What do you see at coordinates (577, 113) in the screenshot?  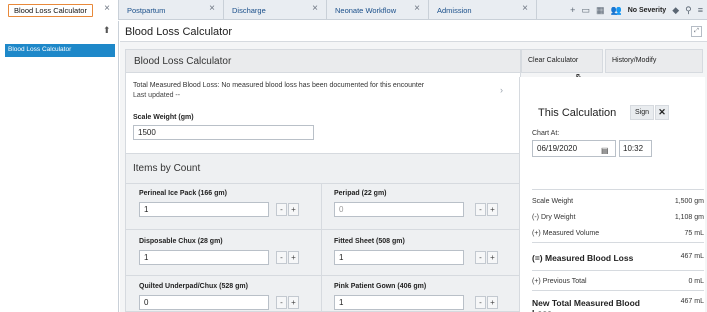 I see `panel-title: This Calculation` at bounding box center [577, 113].